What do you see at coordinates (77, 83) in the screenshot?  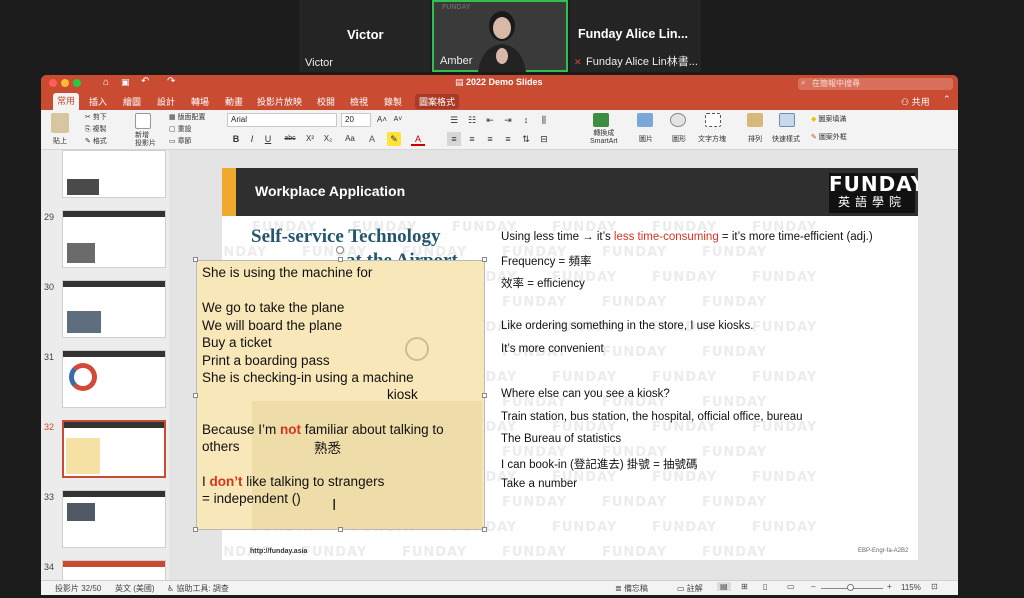 I see `zoom-window-icon` at bounding box center [77, 83].